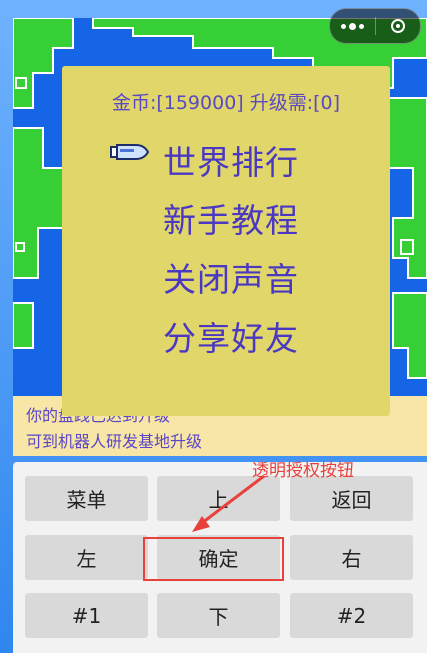 Image resolution: width=427 pixels, height=653 pixels. I want to click on menu-item-tutorial: 新手教程, so click(231, 218).